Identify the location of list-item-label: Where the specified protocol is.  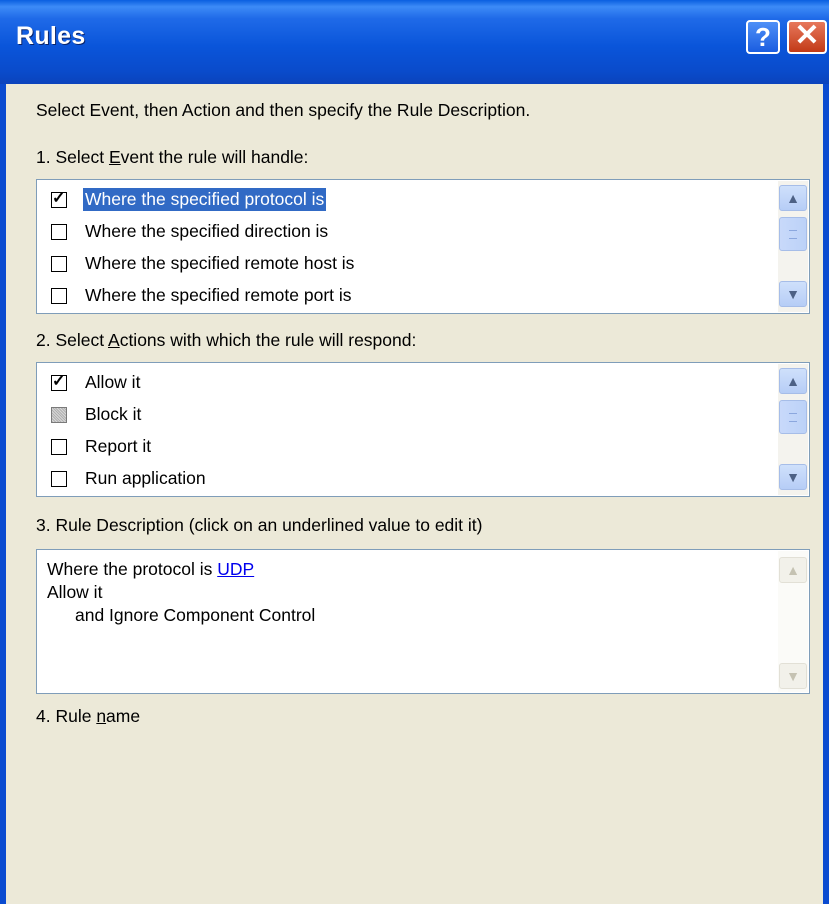
(204, 199).